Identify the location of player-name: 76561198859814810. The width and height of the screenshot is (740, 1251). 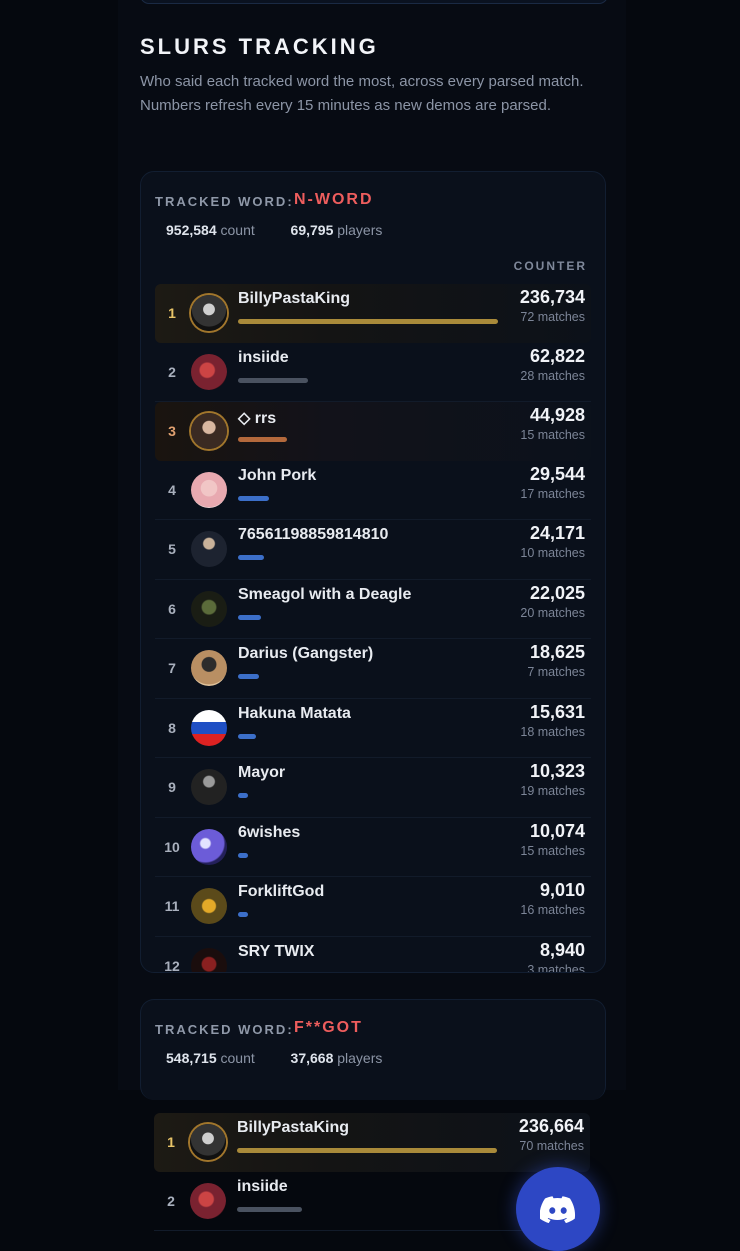
(313, 535).